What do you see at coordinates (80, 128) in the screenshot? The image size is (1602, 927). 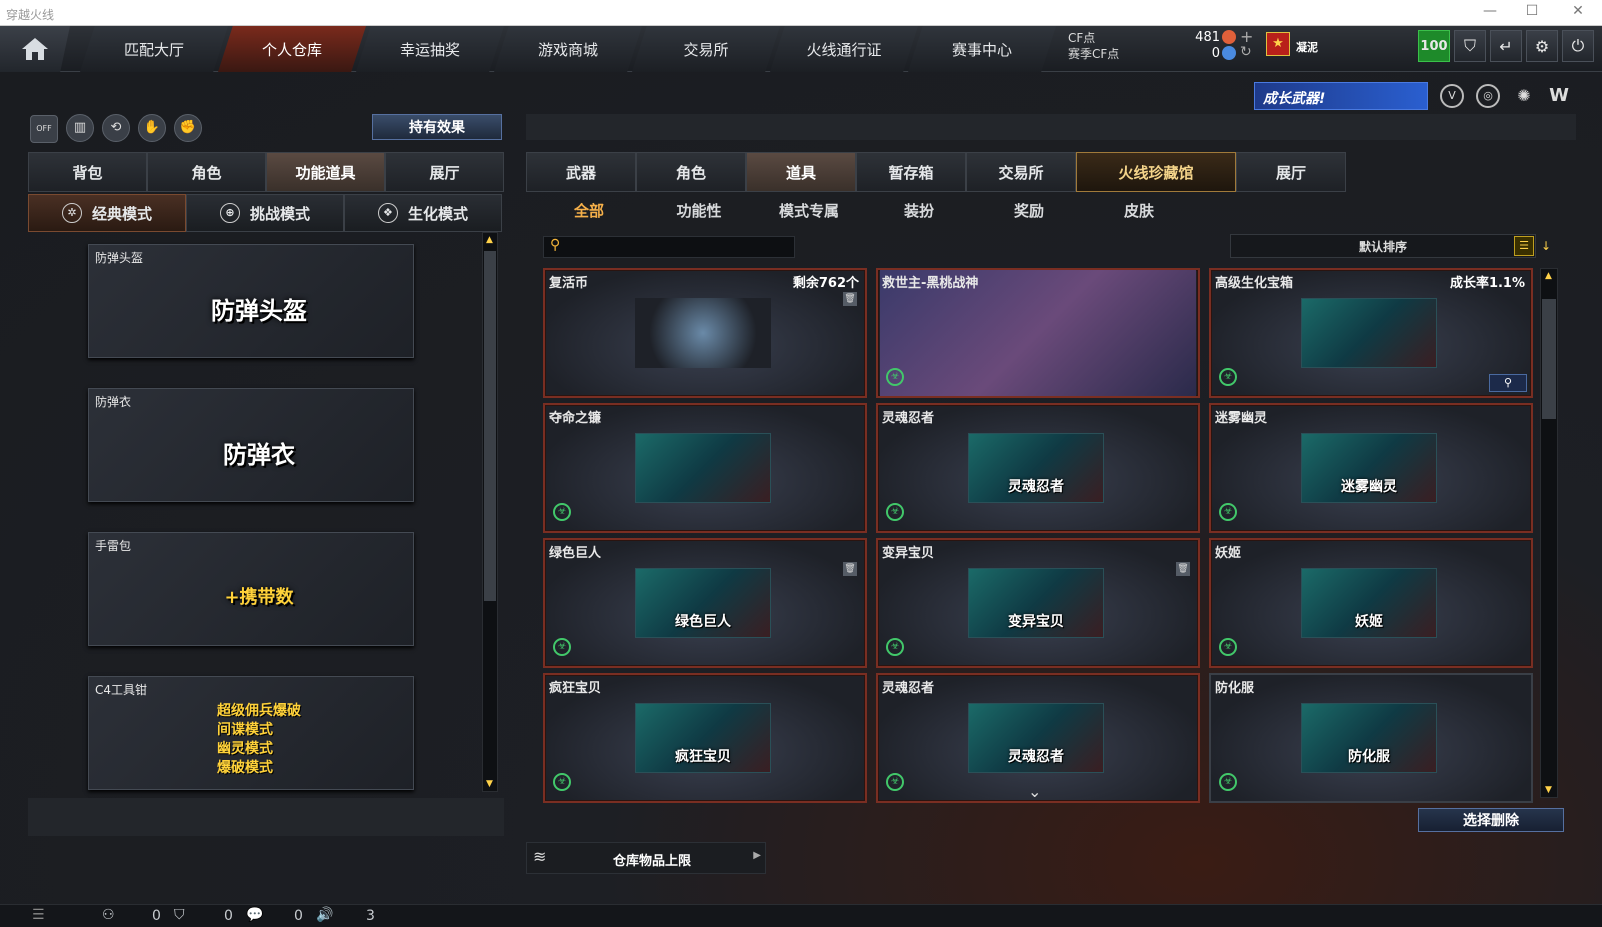 I see `podium-icon: ▥` at bounding box center [80, 128].